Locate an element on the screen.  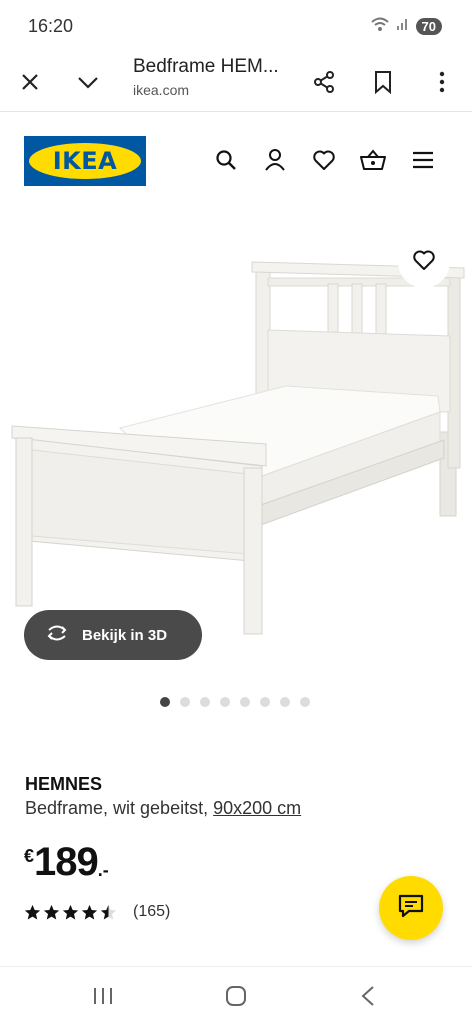
wifi-icon is located at coordinates (380, 26).